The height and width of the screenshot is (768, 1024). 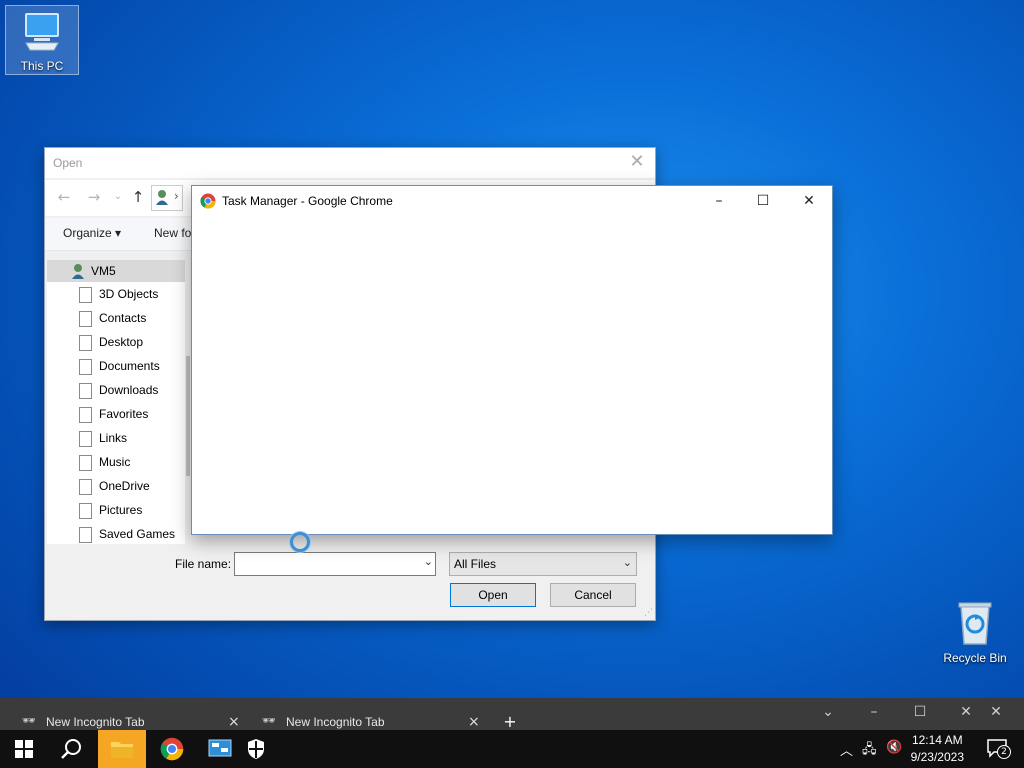 What do you see at coordinates (113, 438) in the screenshot?
I see `tree-item-label: Links` at bounding box center [113, 438].